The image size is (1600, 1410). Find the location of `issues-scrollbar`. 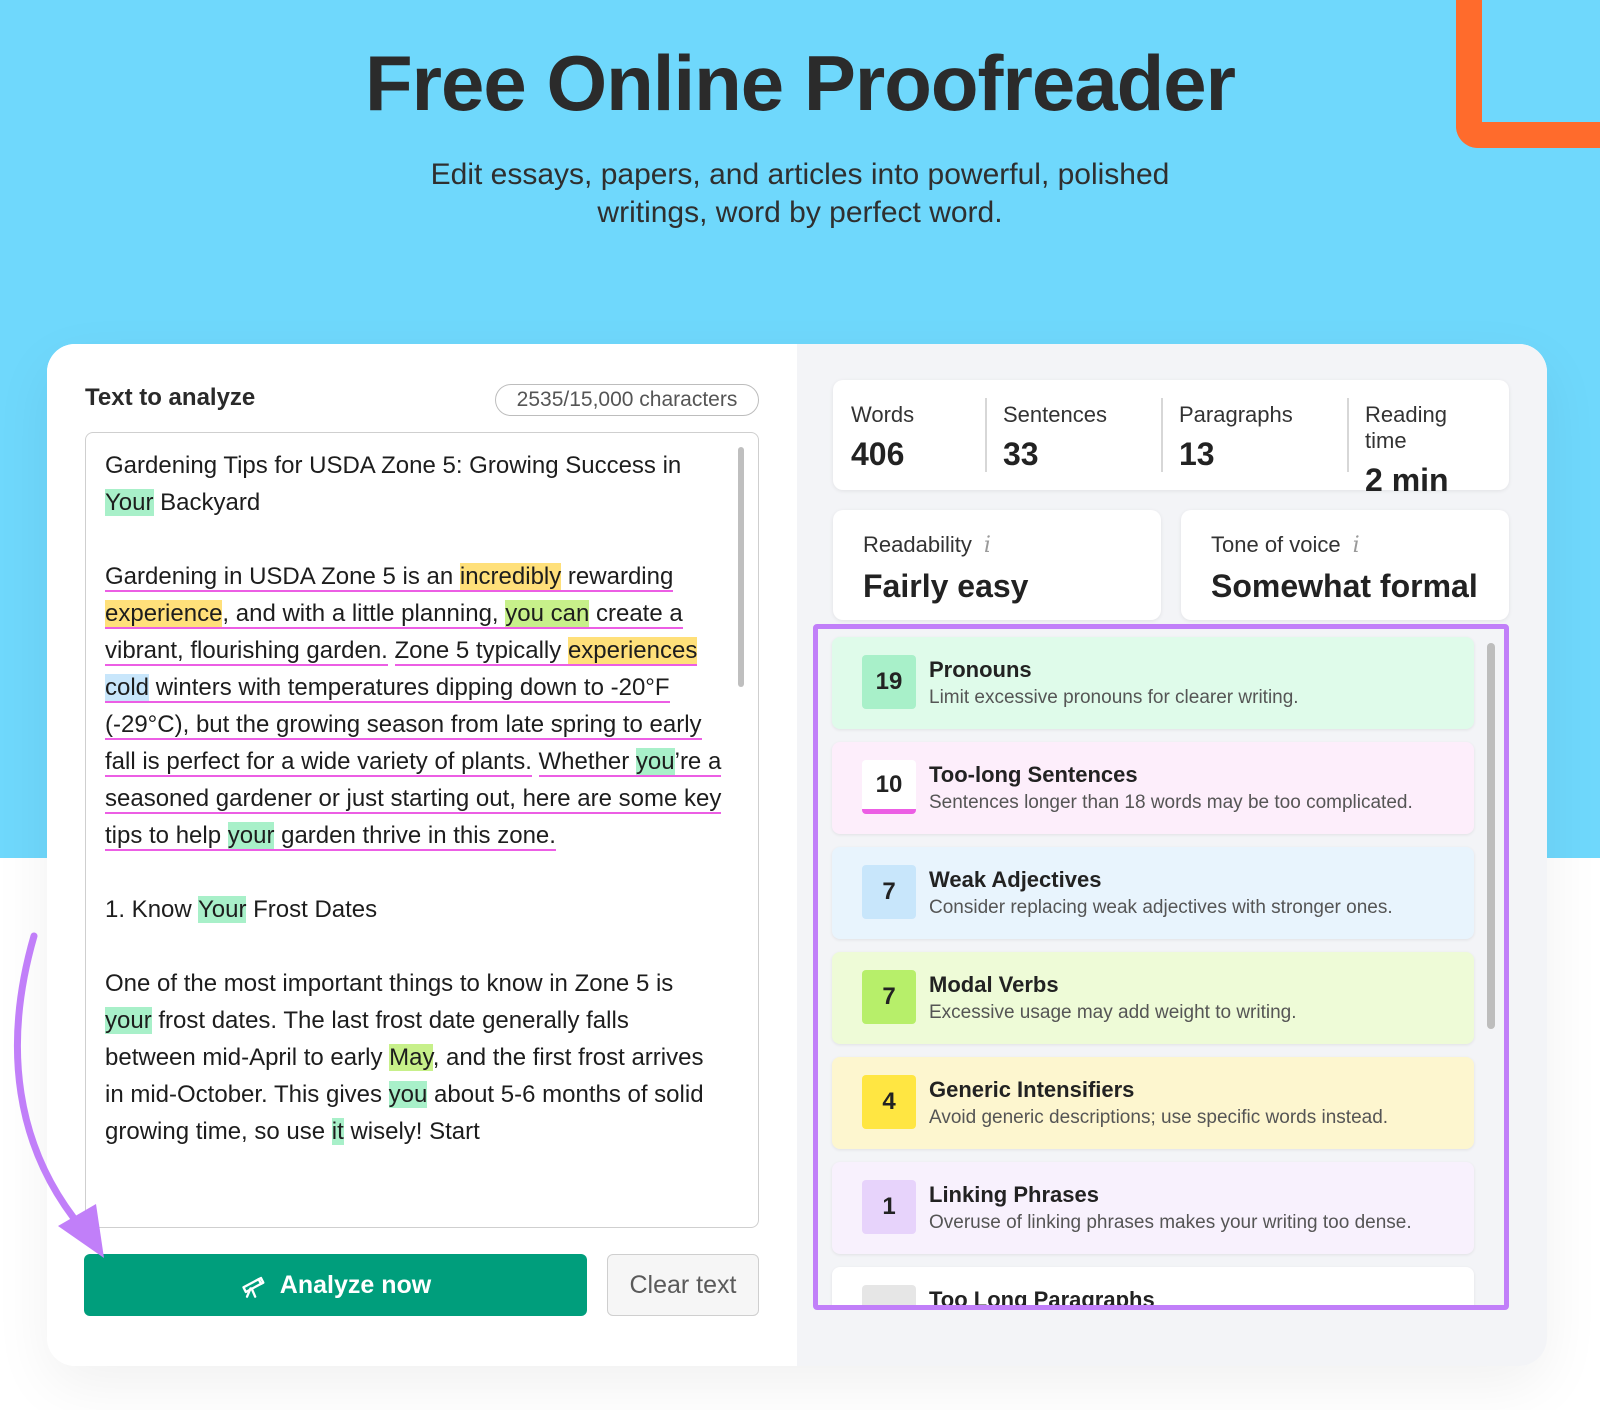

issues-scrollbar is located at coordinates (1491, 836).